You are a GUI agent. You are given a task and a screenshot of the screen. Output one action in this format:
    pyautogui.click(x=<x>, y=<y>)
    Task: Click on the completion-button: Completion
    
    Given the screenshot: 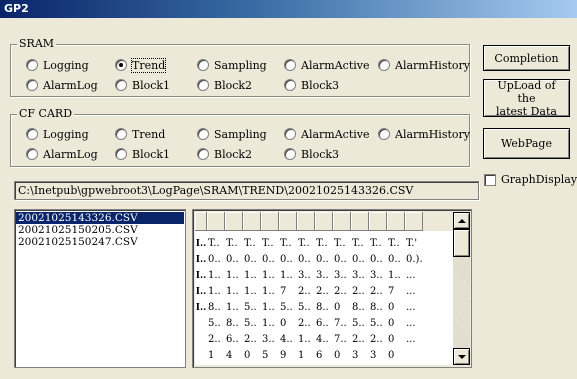 What is the action you would take?
    pyautogui.click(x=526, y=58)
    